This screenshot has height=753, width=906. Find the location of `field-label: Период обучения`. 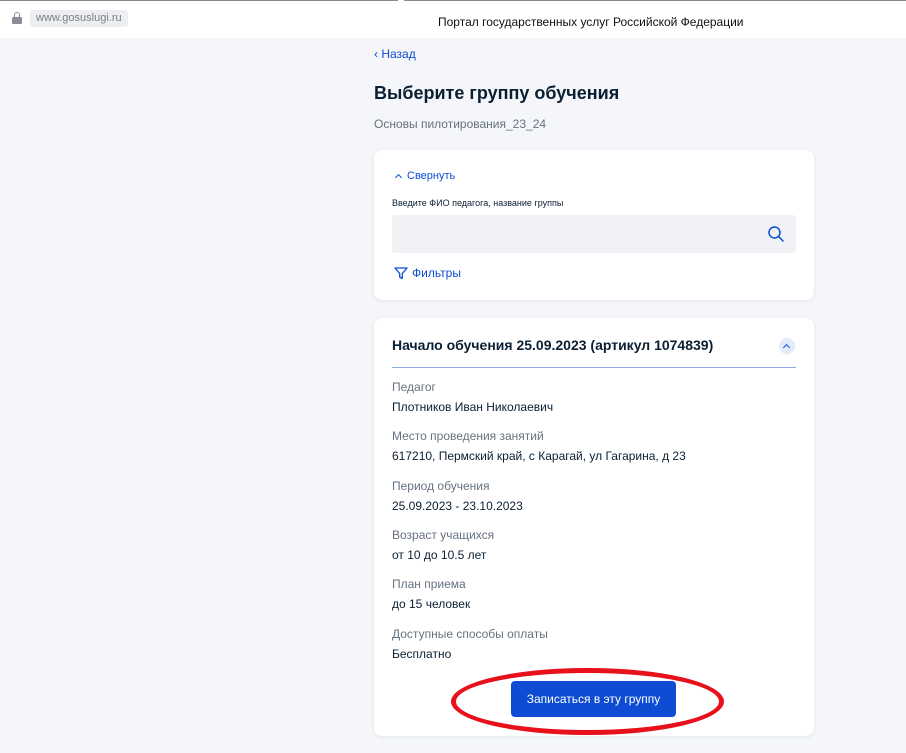

field-label: Период обучения is located at coordinates (441, 486).